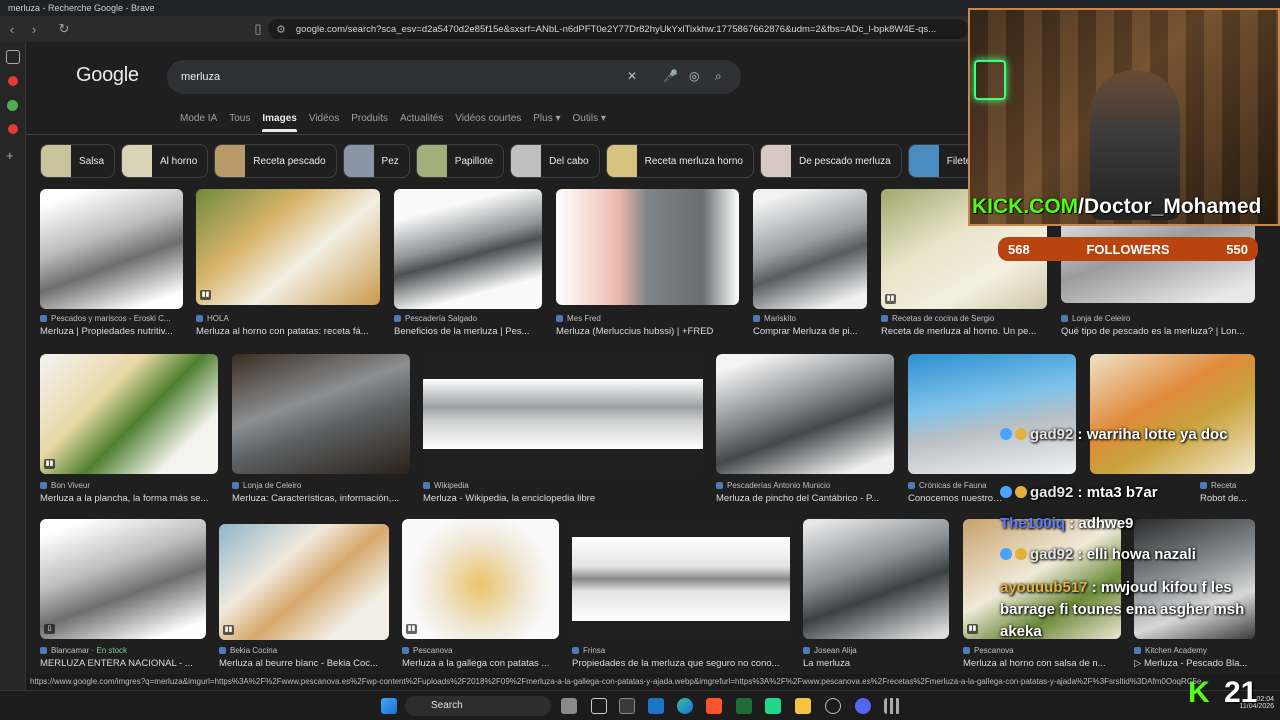 The image size is (1280, 720). Describe the element at coordinates (714, 706) in the screenshot. I see `brave-icon` at that location.